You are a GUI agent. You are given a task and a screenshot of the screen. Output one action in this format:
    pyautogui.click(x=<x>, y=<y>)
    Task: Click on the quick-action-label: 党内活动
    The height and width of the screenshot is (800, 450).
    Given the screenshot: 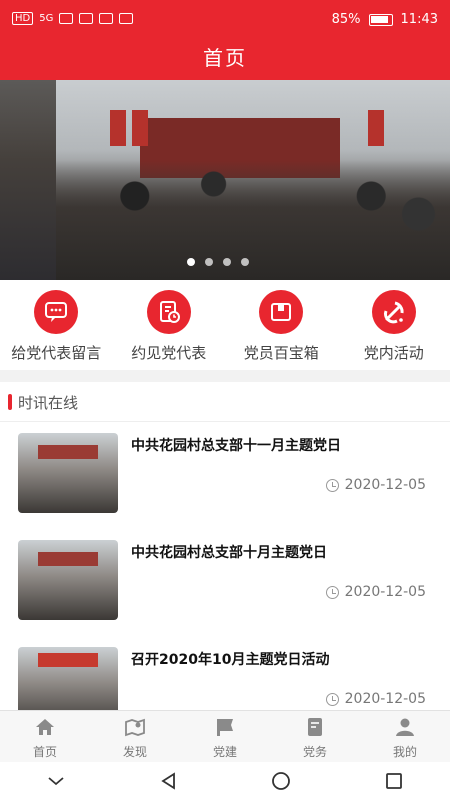 What is the action you would take?
    pyautogui.click(x=393, y=353)
    